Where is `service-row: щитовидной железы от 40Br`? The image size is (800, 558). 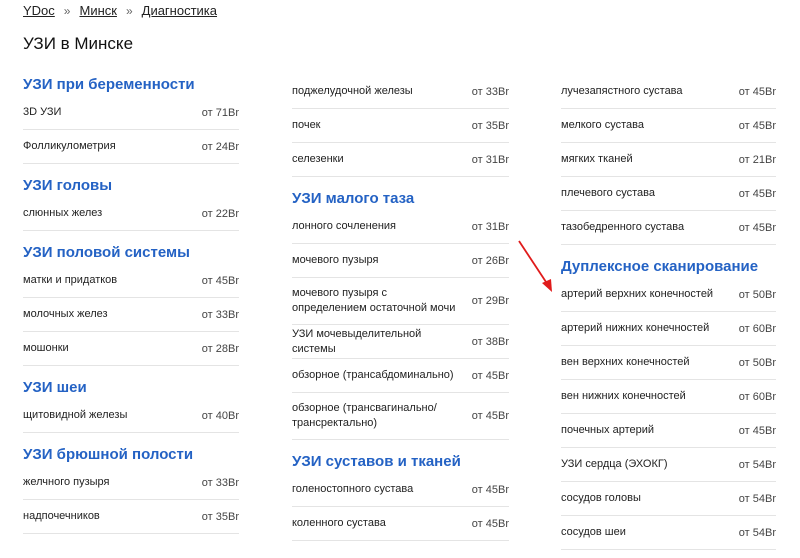 service-row: щитовидной железы от 40Br is located at coordinates (131, 416).